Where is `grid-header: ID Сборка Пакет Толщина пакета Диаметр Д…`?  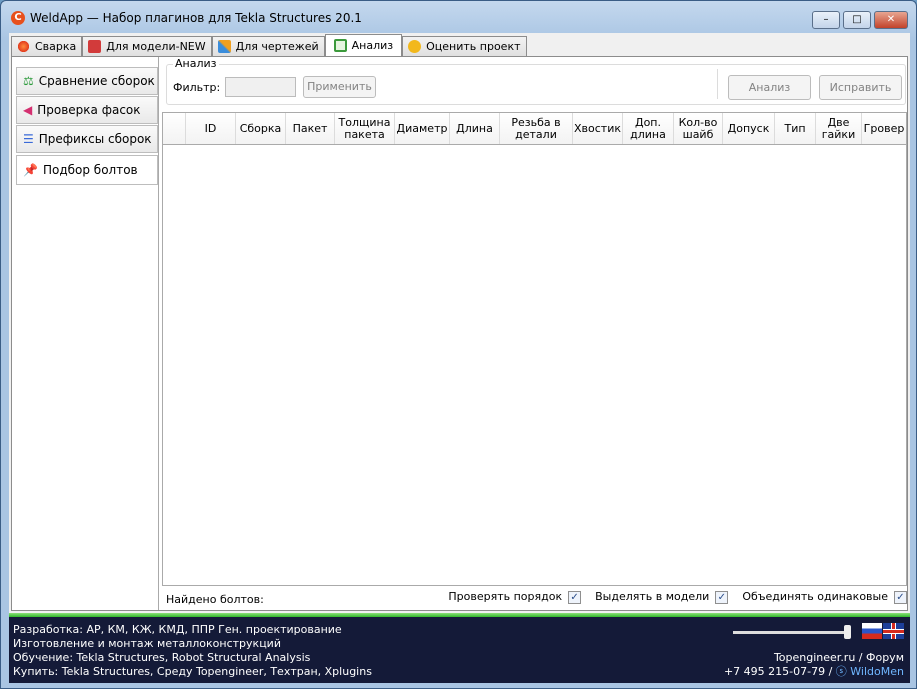
grid-header: ID Сборка Пакет Толщина пакета Диаметр Д… is located at coordinates (534, 129).